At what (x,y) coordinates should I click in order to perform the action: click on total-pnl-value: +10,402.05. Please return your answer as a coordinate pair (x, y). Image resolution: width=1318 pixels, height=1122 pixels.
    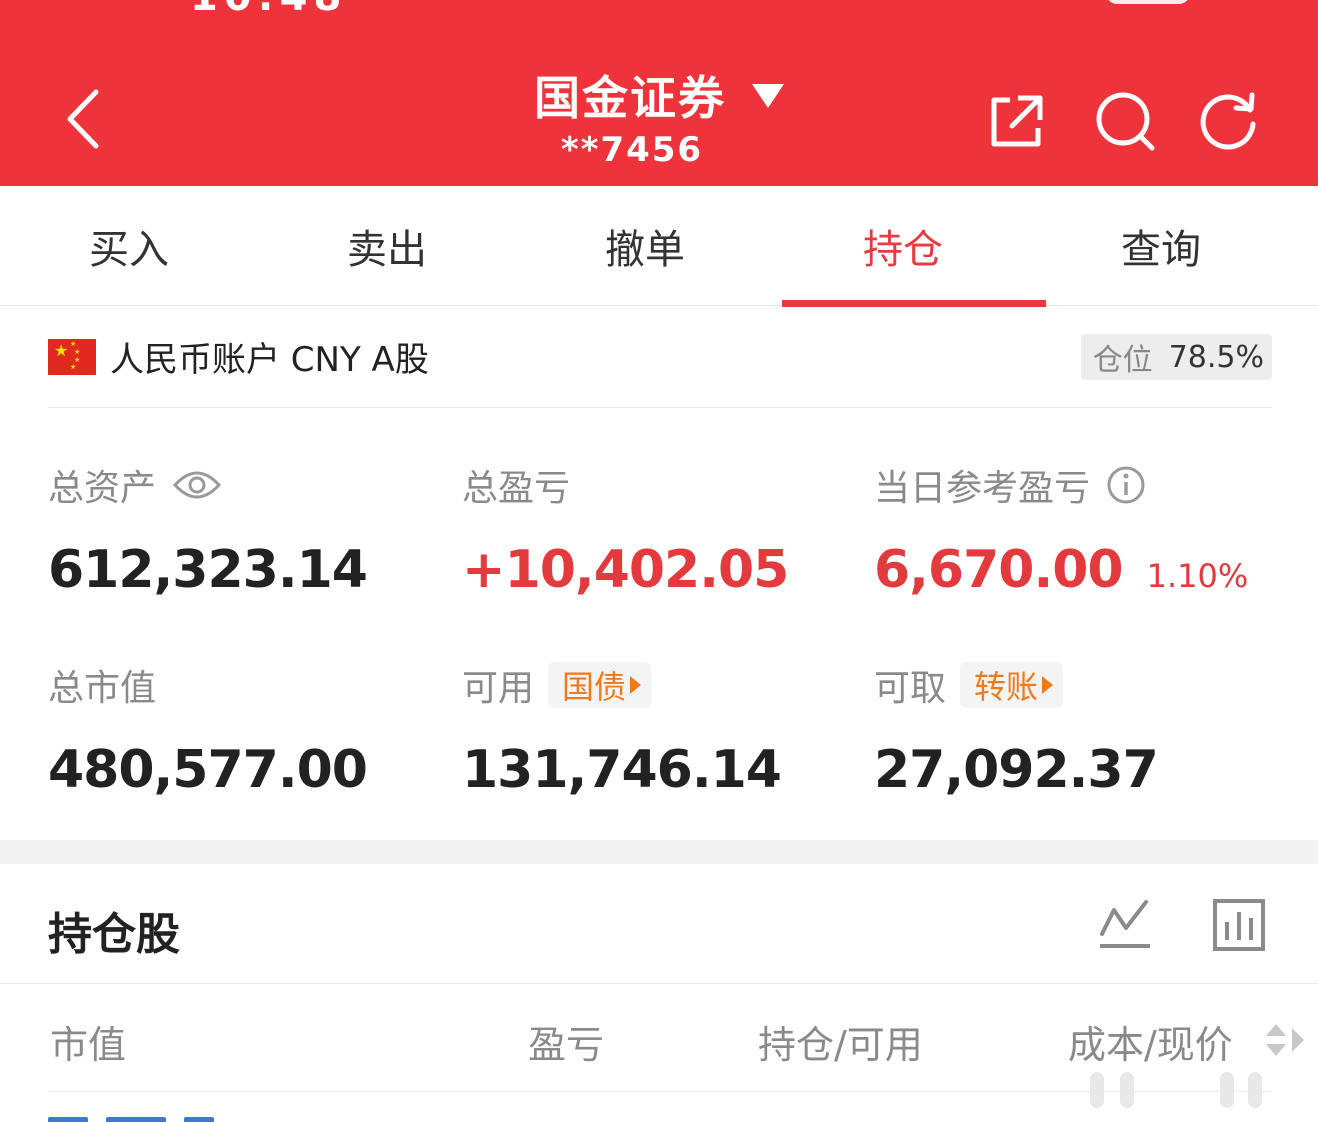
    Looking at the image, I should click on (625, 570).